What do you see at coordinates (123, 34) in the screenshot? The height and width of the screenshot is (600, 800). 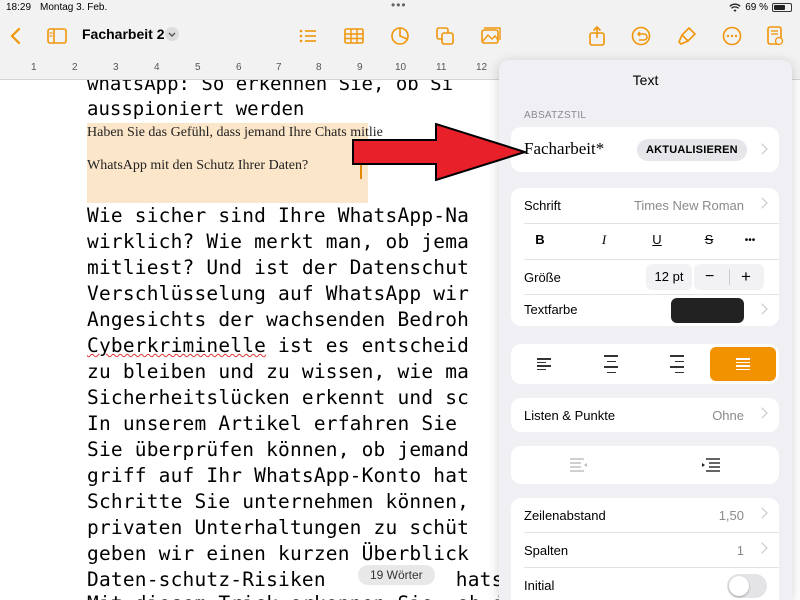 I see `document-title: Facharbeit 2` at bounding box center [123, 34].